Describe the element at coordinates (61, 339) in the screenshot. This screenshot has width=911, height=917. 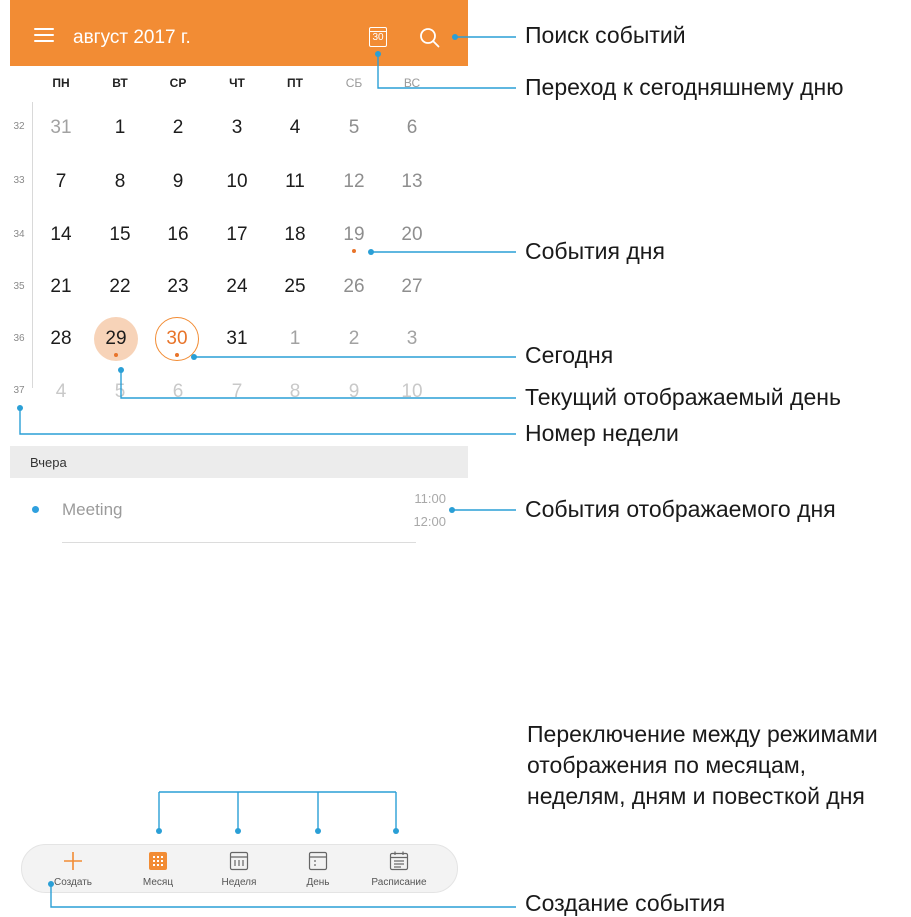
I see `day-cell: 28` at that location.